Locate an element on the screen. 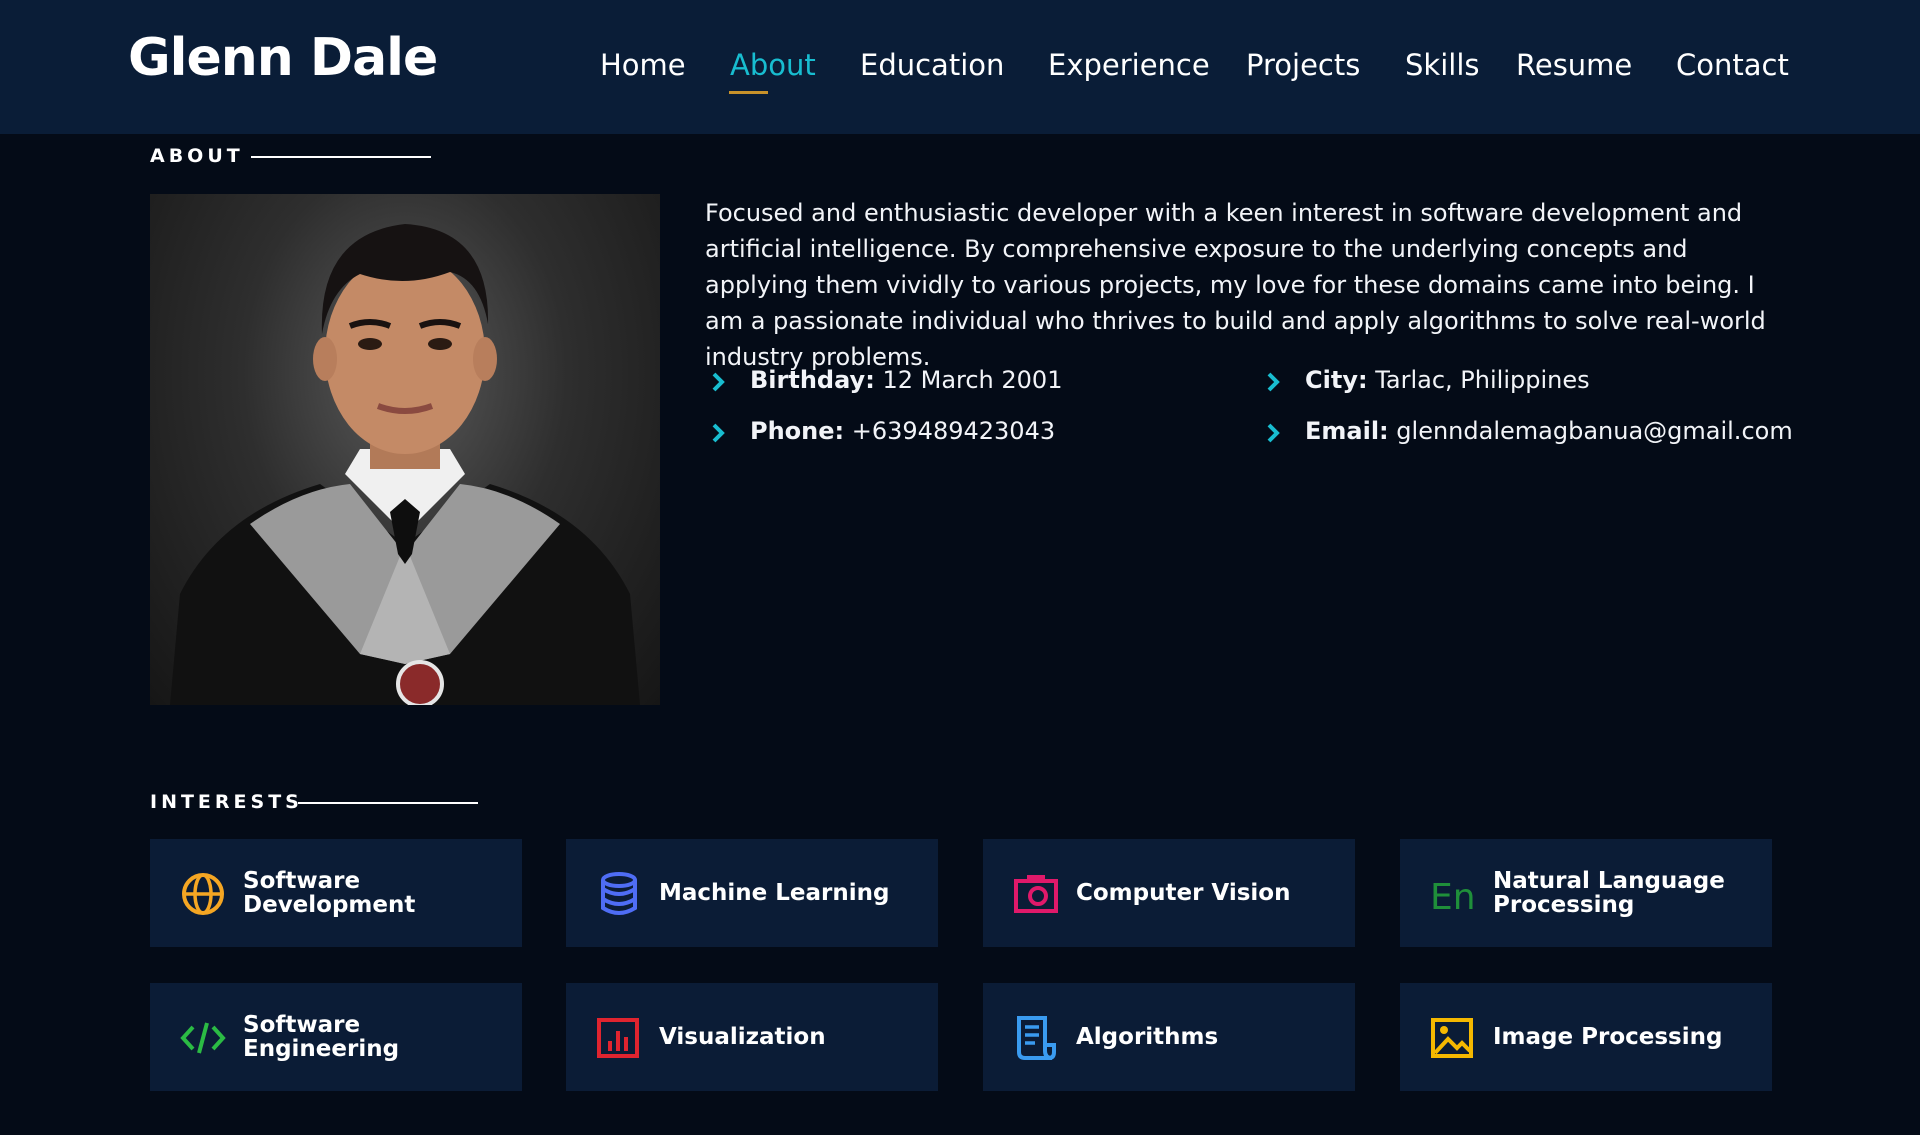 The width and height of the screenshot is (1920, 1135). interest-label: Algorithms is located at coordinates (1147, 1037).